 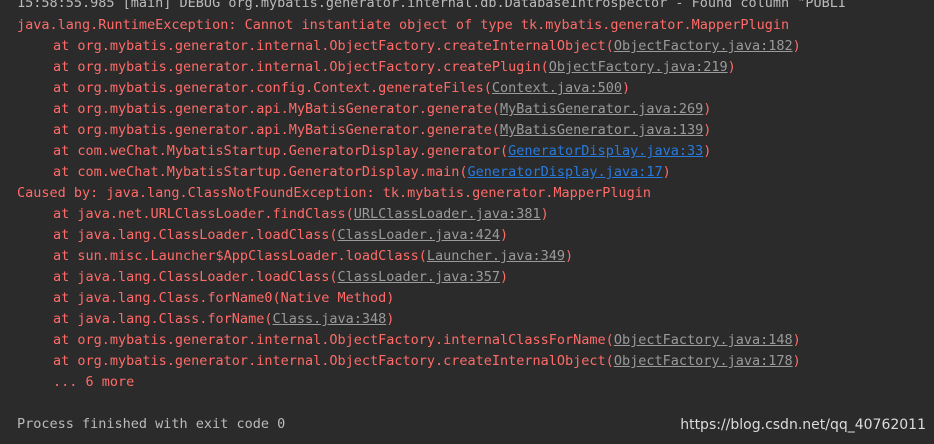 What do you see at coordinates (703, 361) in the screenshot?
I see `source-link: ObjectFactory.java:178` at bounding box center [703, 361].